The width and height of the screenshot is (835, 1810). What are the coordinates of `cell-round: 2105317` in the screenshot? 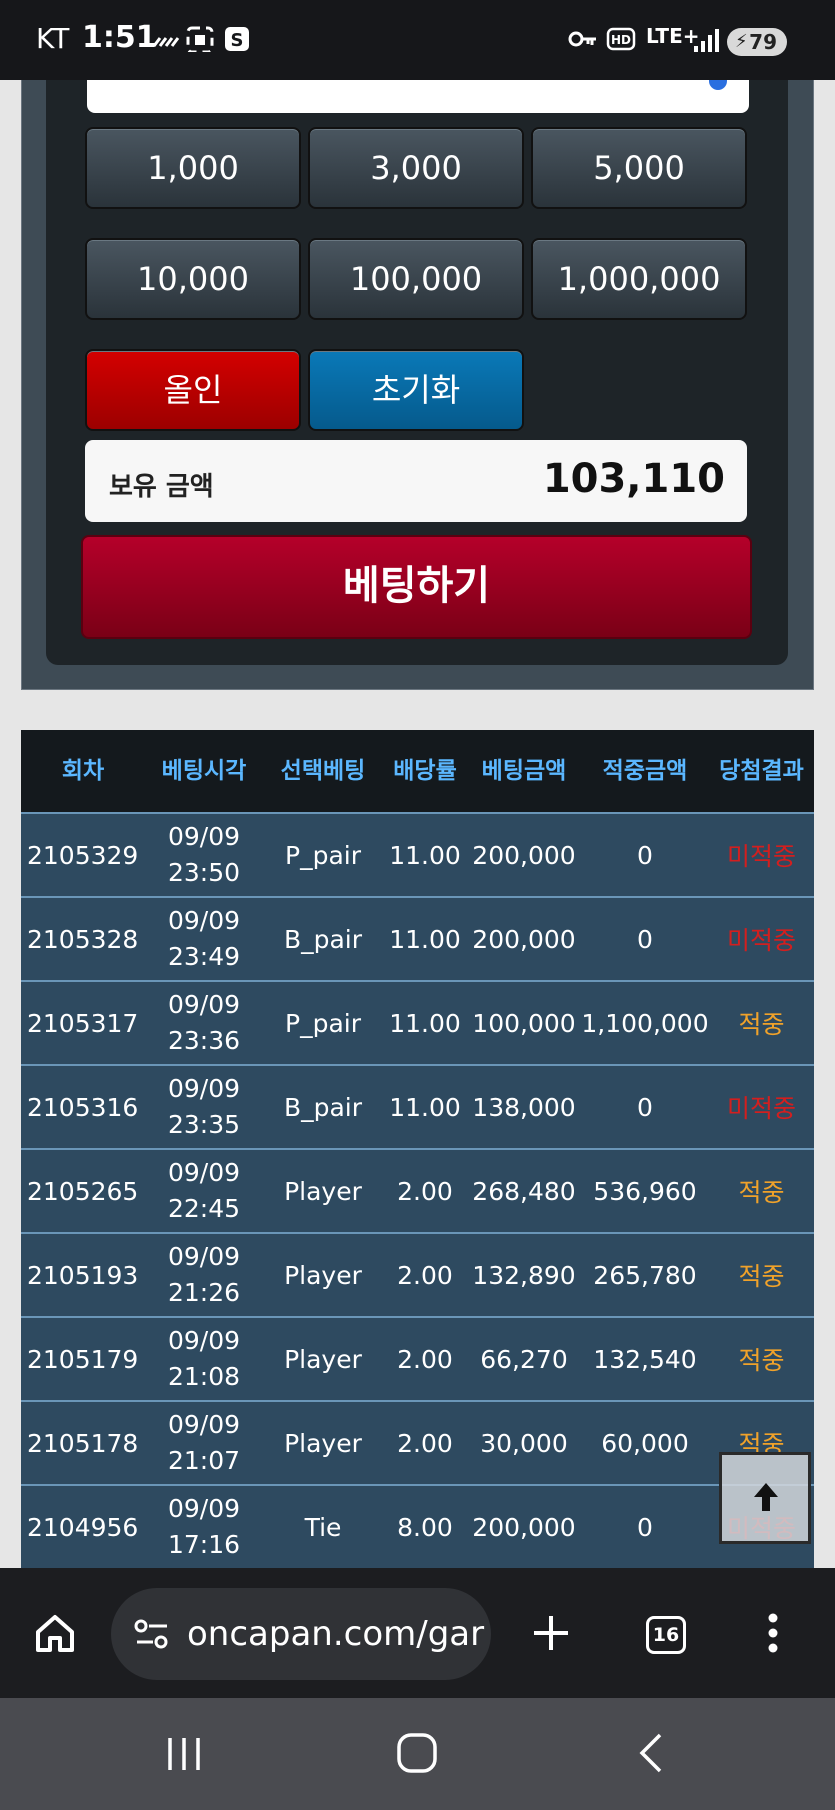 It's located at (83, 1023).